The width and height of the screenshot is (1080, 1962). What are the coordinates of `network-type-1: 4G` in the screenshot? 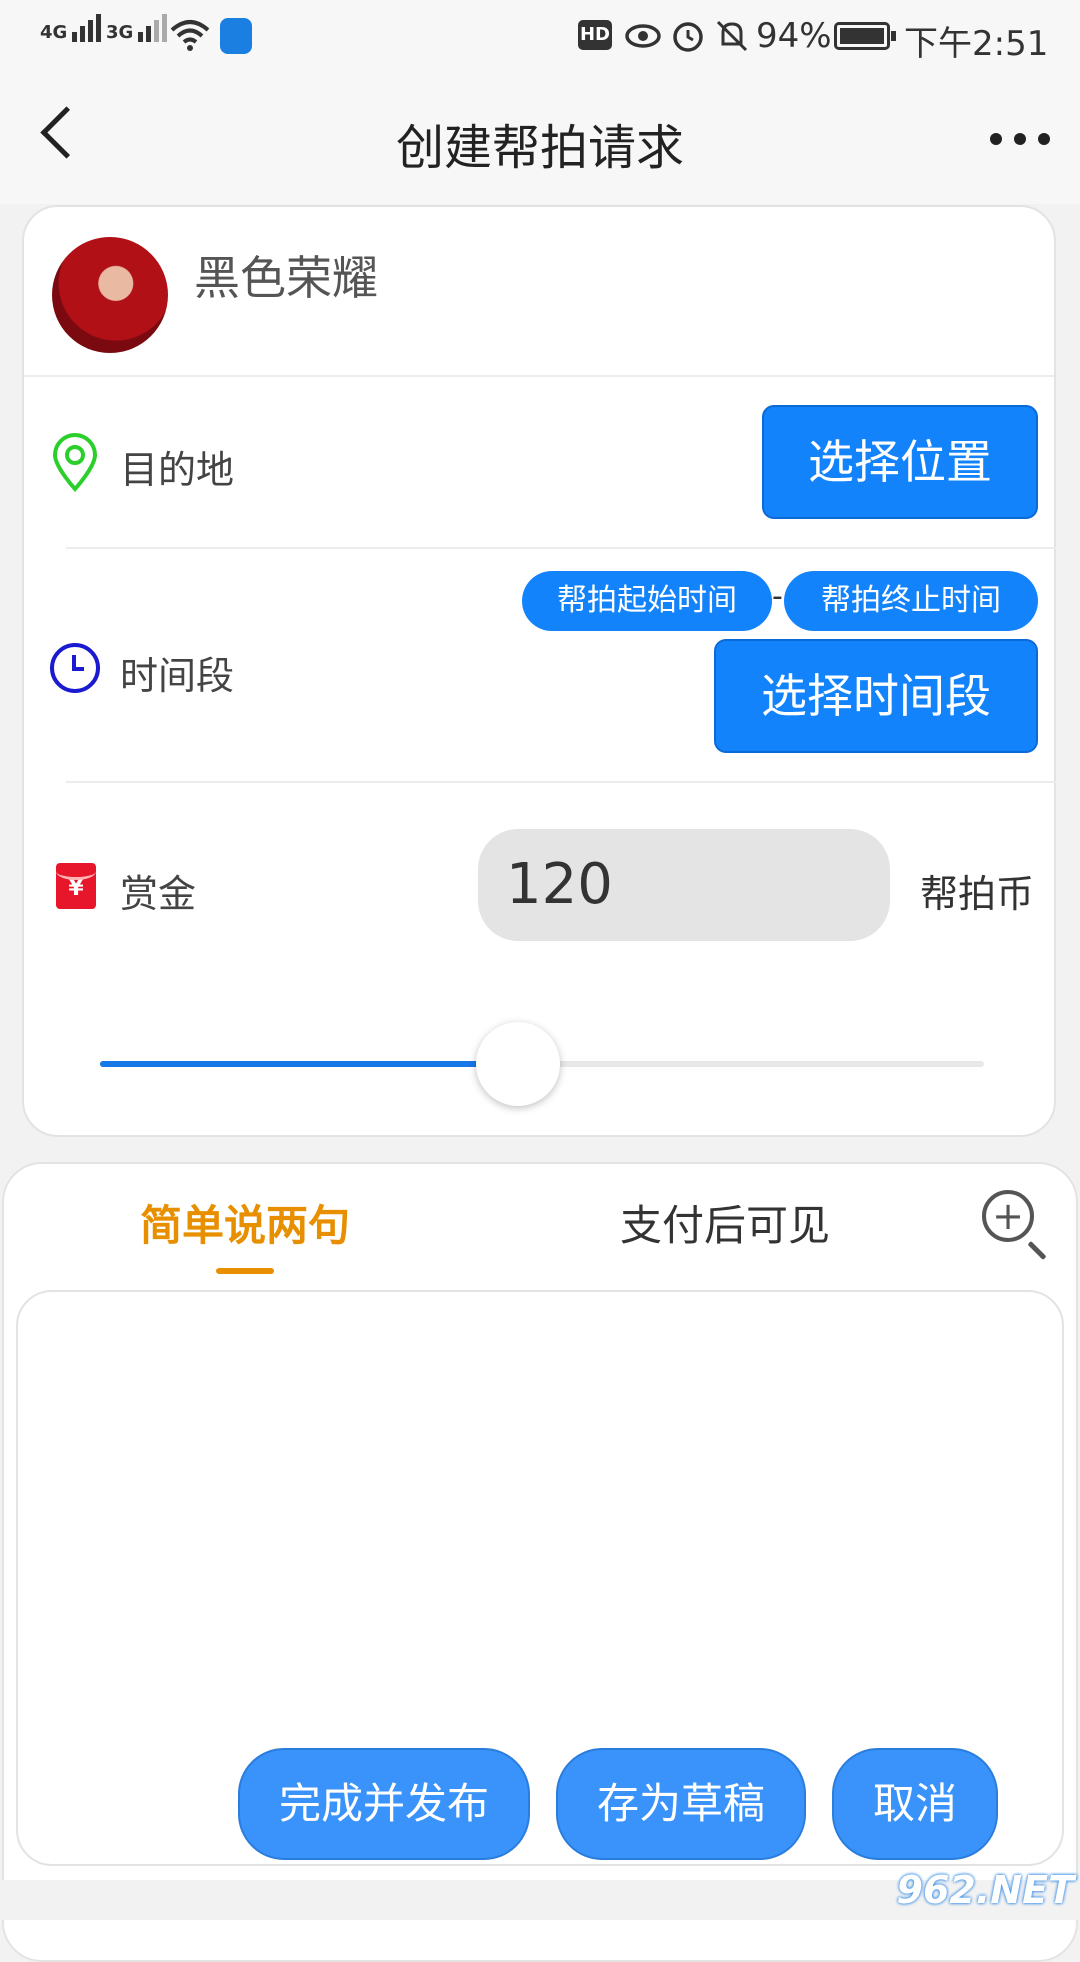 It's located at (54, 32).